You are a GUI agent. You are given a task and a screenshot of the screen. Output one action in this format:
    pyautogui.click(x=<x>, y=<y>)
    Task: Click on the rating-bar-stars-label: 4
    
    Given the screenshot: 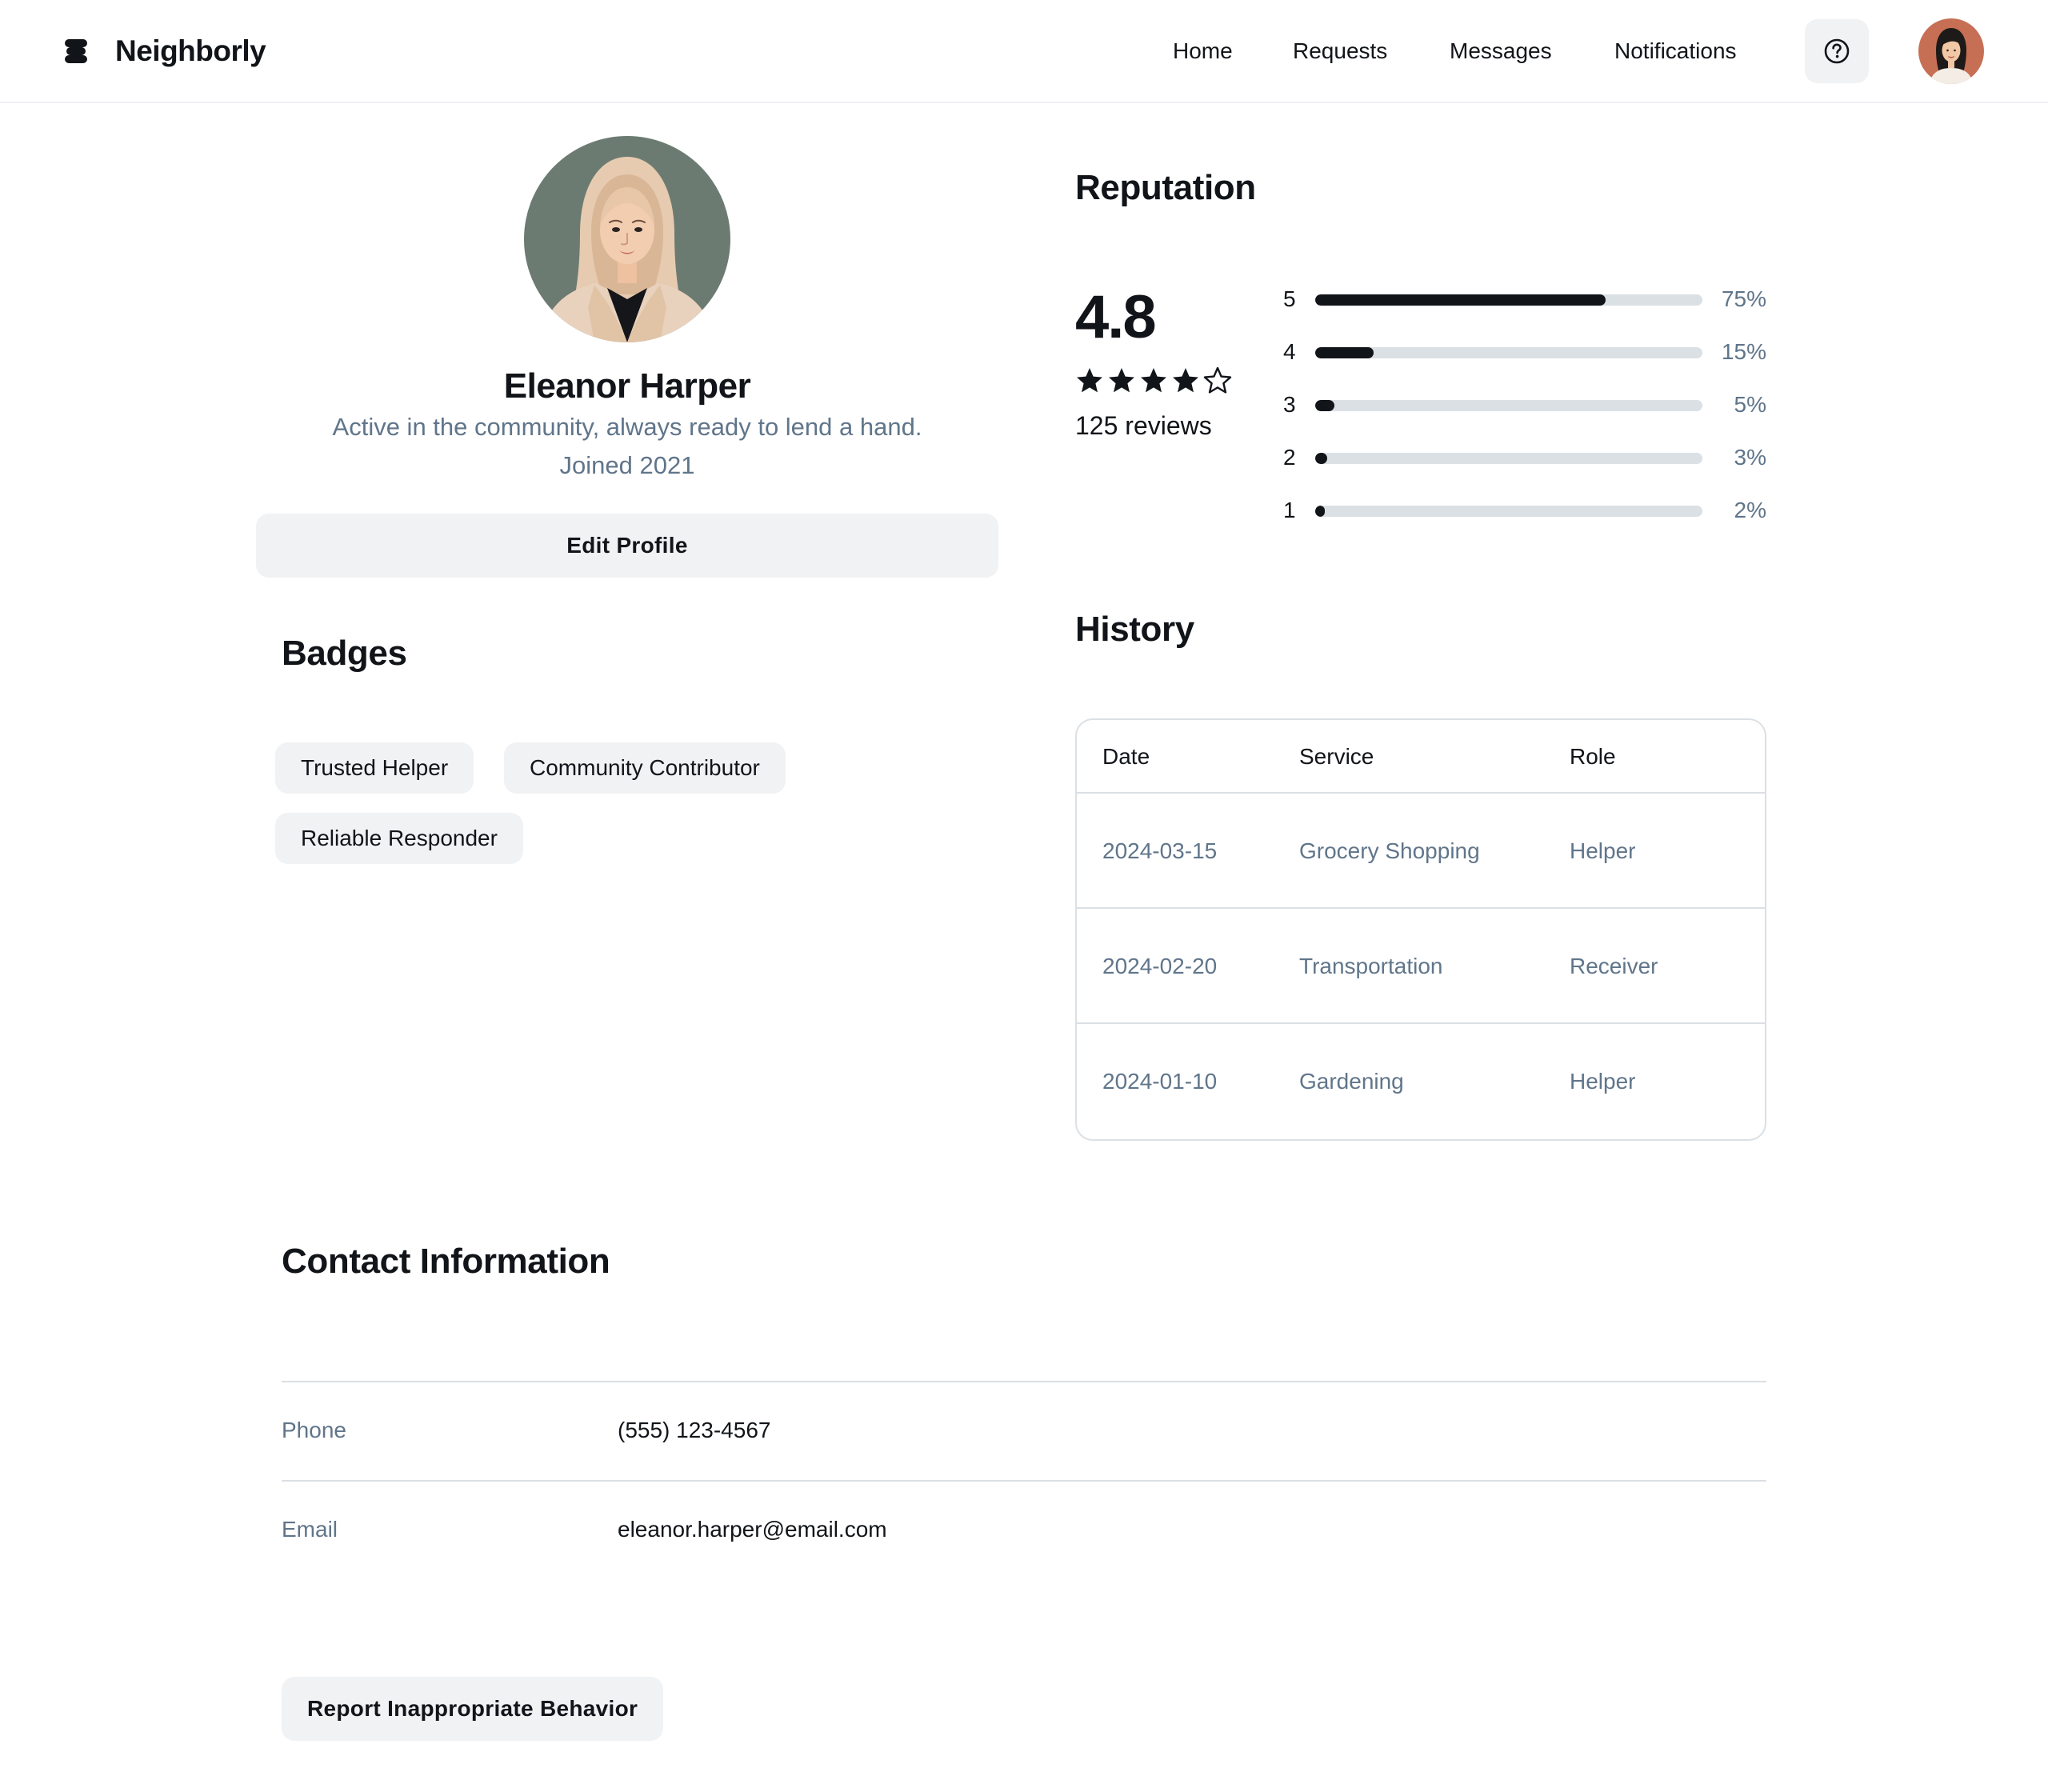 What is the action you would take?
    pyautogui.click(x=1289, y=351)
    